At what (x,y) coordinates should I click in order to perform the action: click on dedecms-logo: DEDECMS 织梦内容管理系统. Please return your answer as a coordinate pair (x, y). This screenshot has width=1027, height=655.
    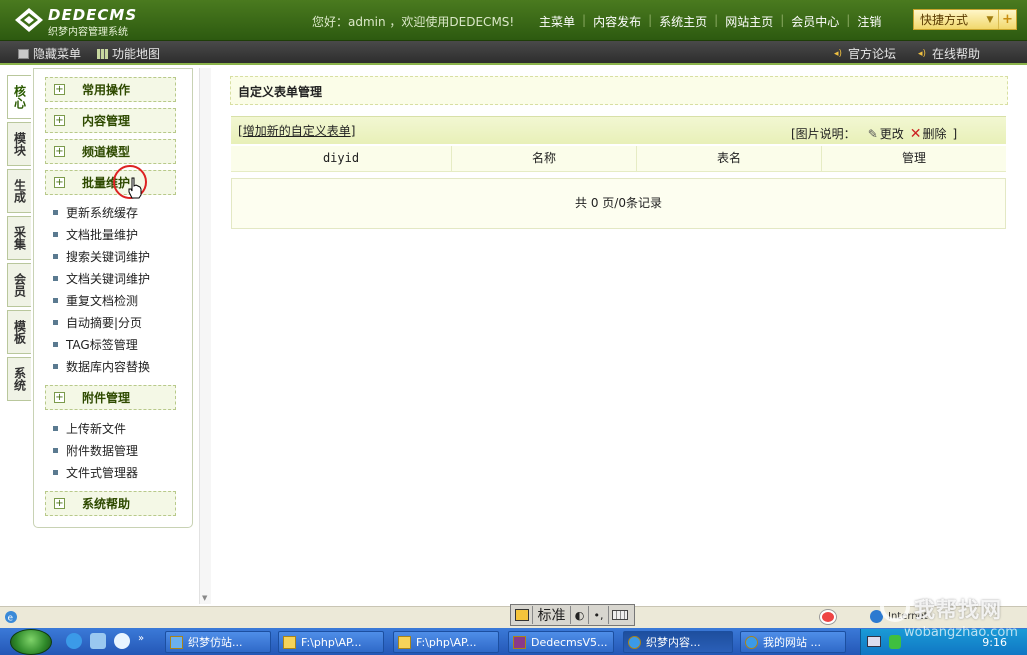
    Looking at the image, I should click on (81, 22).